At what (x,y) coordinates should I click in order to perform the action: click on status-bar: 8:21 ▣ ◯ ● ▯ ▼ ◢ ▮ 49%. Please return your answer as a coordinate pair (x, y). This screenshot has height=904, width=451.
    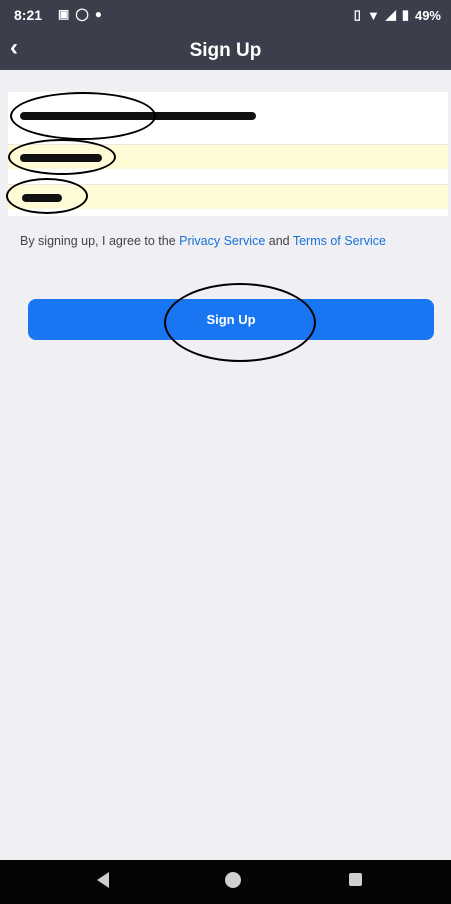
    Looking at the image, I should click on (225, 15).